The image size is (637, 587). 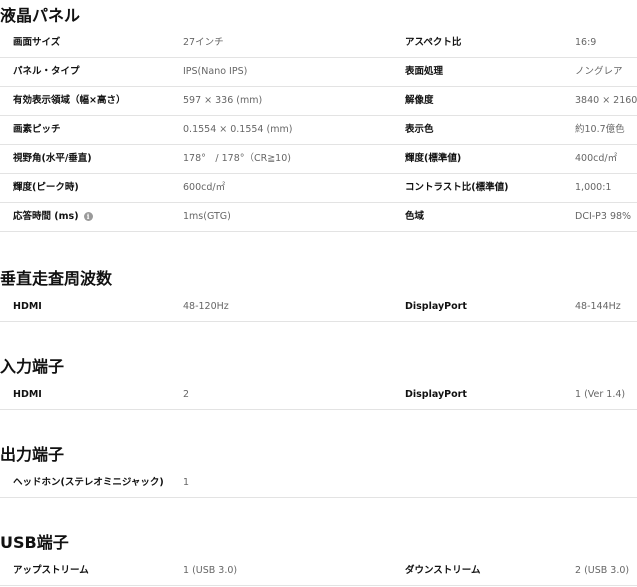 What do you see at coordinates (34, 542) in the screenshot?
I see `section-title-usb: USB端子` at bounding box center [34, 542].